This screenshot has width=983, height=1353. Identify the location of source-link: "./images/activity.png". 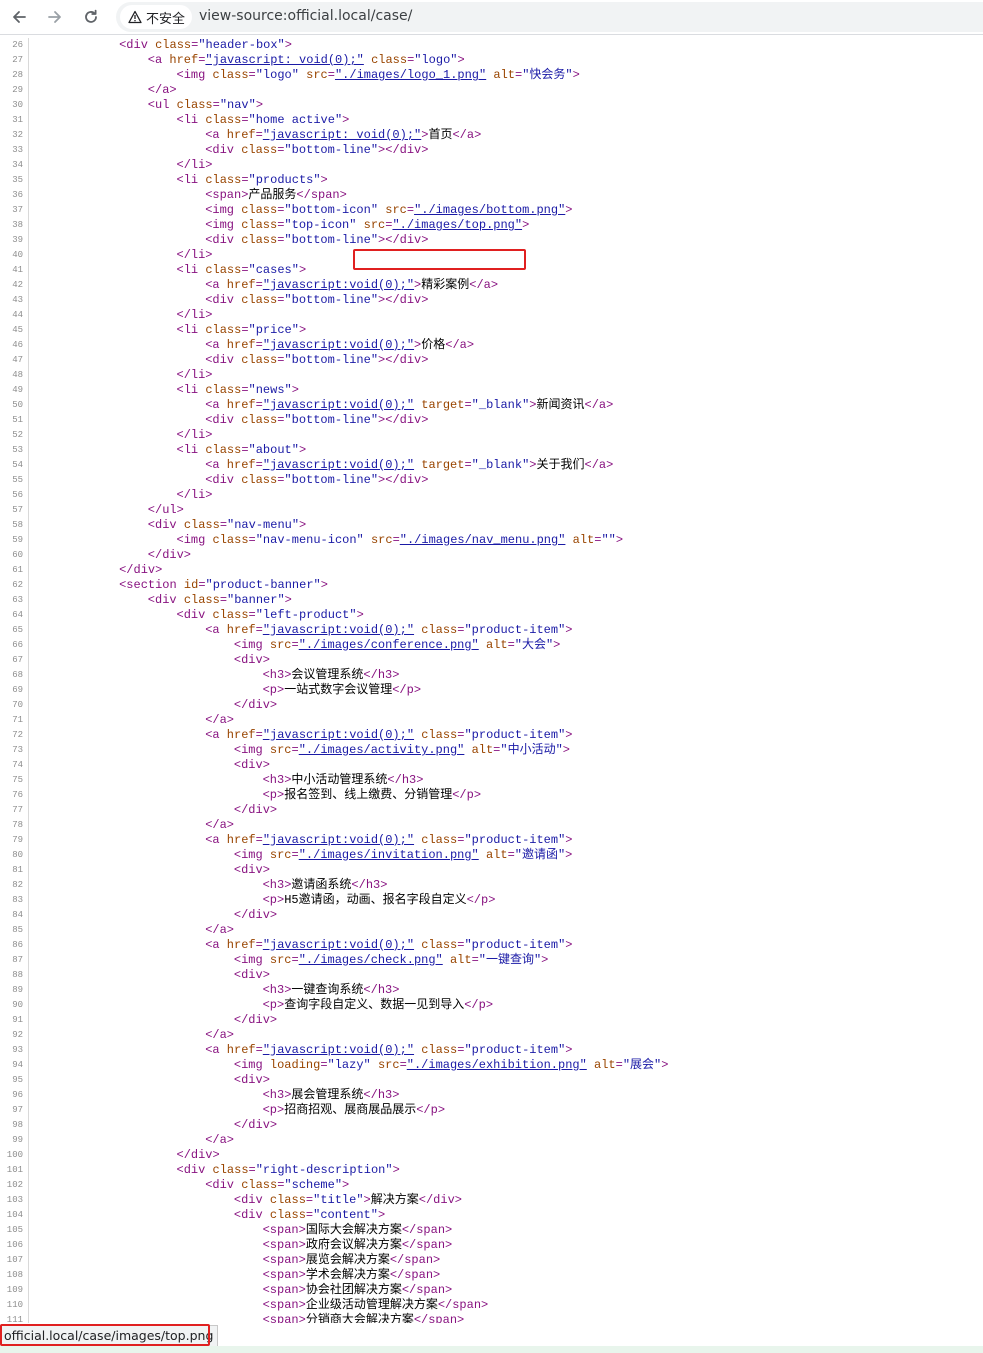
(382, 750).